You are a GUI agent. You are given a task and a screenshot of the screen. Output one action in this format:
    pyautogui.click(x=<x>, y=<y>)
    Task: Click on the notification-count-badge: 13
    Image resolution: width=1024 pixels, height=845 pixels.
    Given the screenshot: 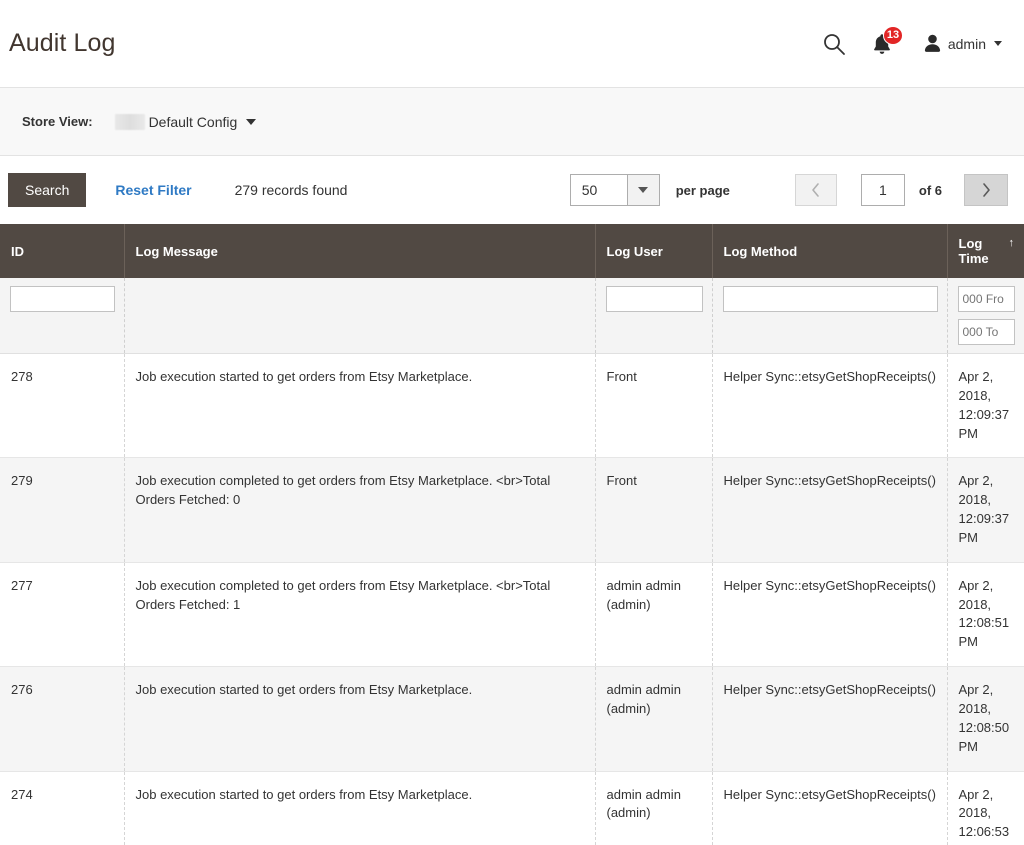 What is the action you would take?
    pyautogui.click(x=893, y=35)
    